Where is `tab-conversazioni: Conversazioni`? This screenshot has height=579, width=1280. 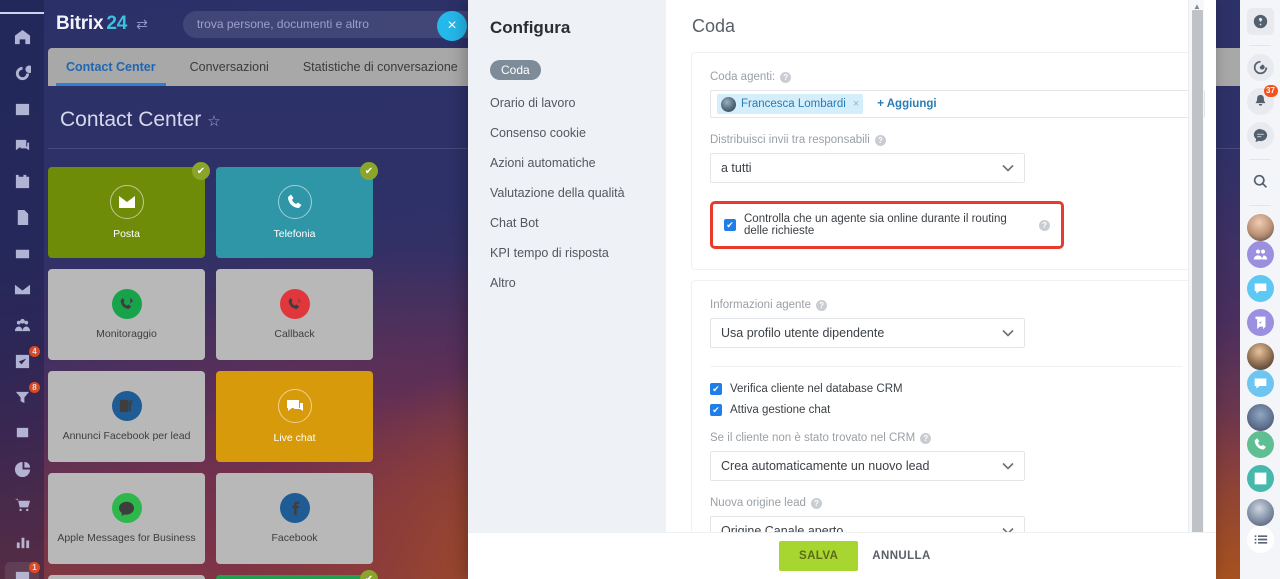
tab-conversazioni: Conversazioni is located at coordinates (229, 67).